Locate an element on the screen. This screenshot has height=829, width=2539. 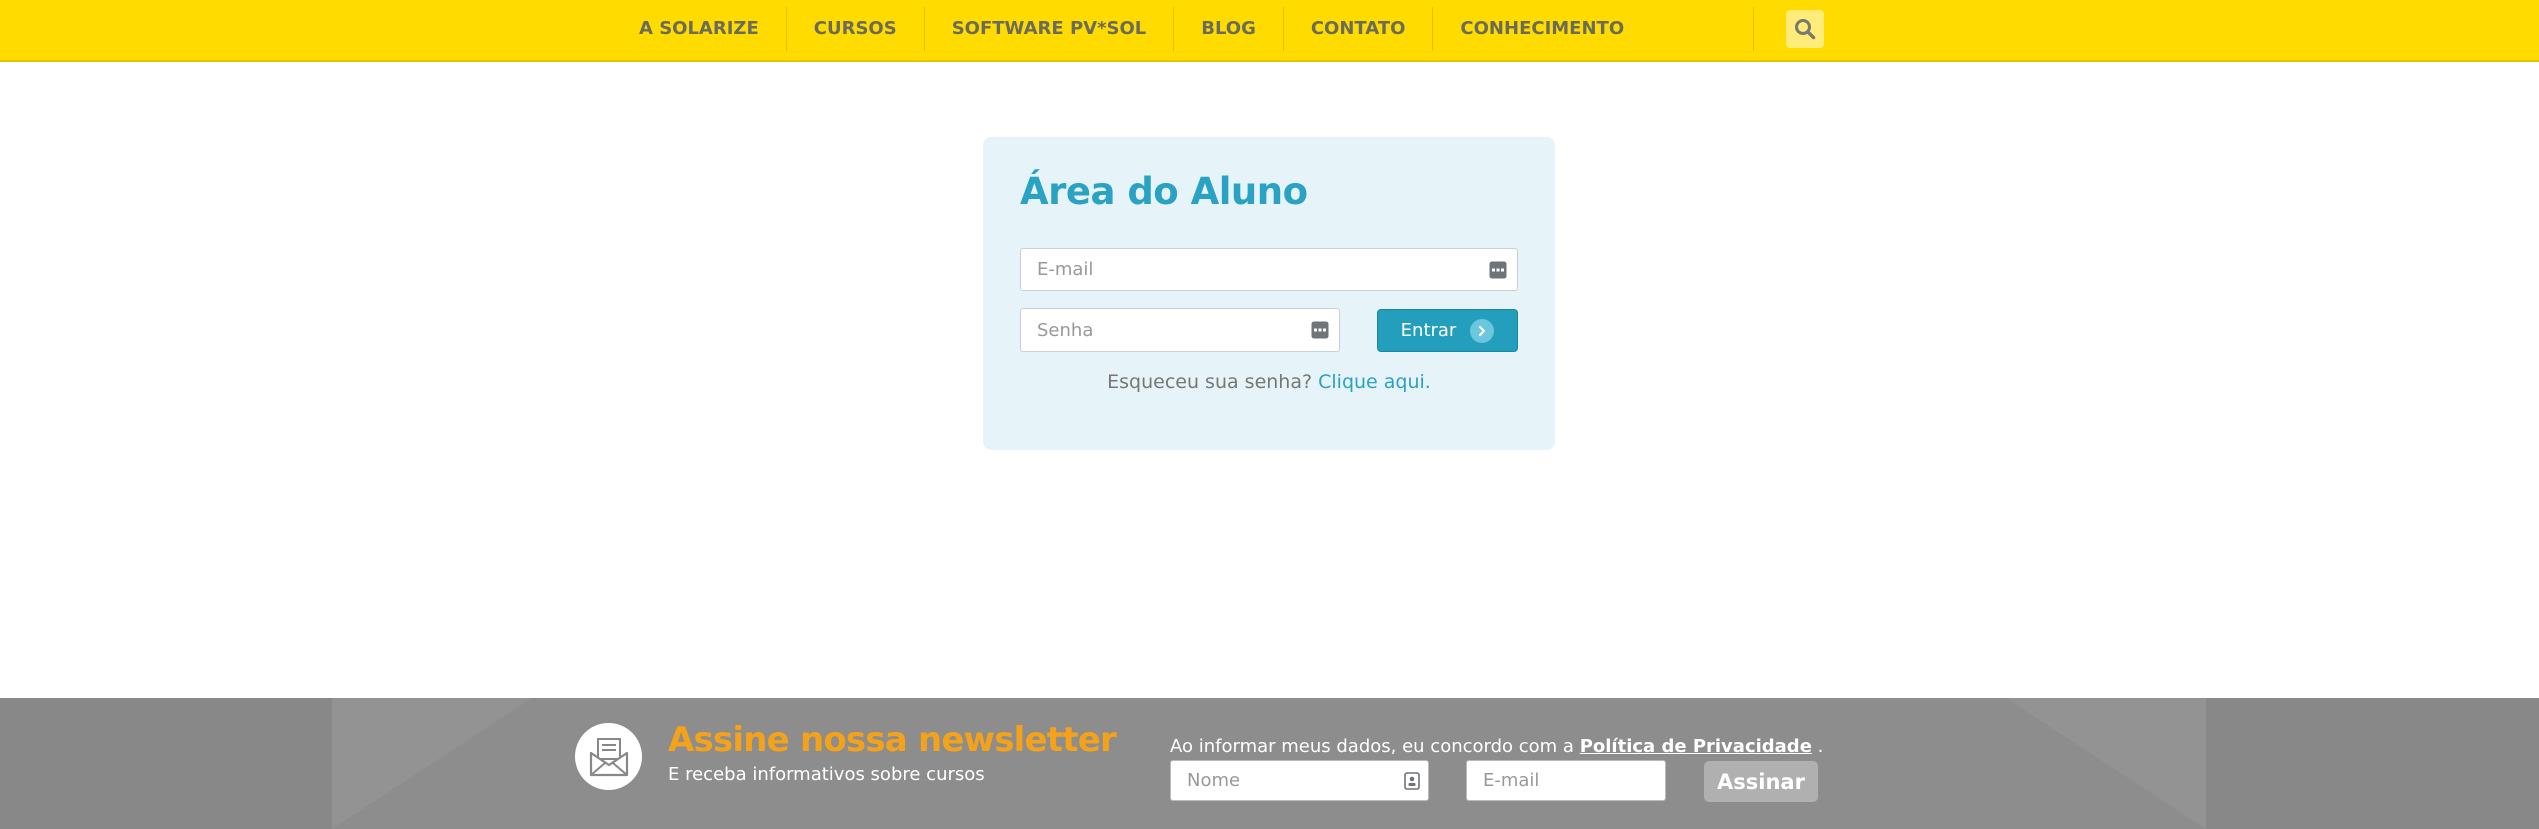
nav-item-a-solarize: A SOLARIZE is located at coordinates (699, 29).